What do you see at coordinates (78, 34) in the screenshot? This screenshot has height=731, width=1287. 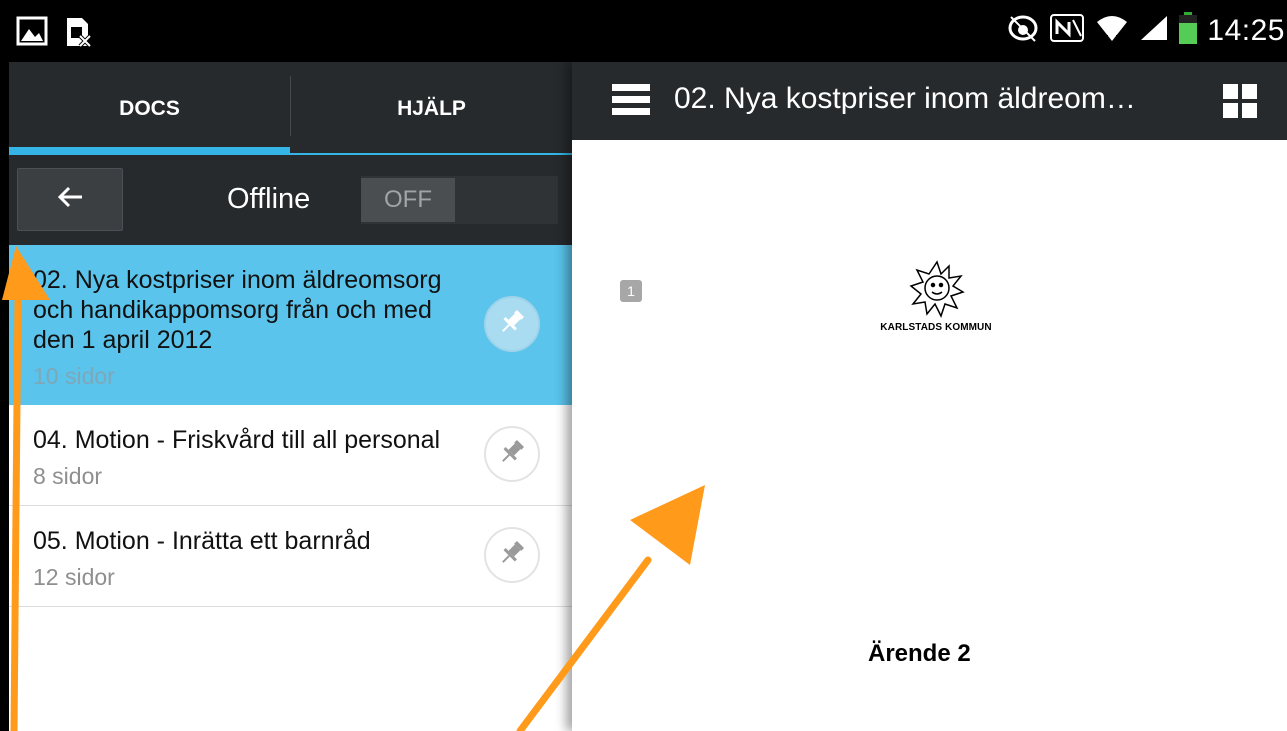 I see `sim-blocked-icon` at bounding box center [78, 34].